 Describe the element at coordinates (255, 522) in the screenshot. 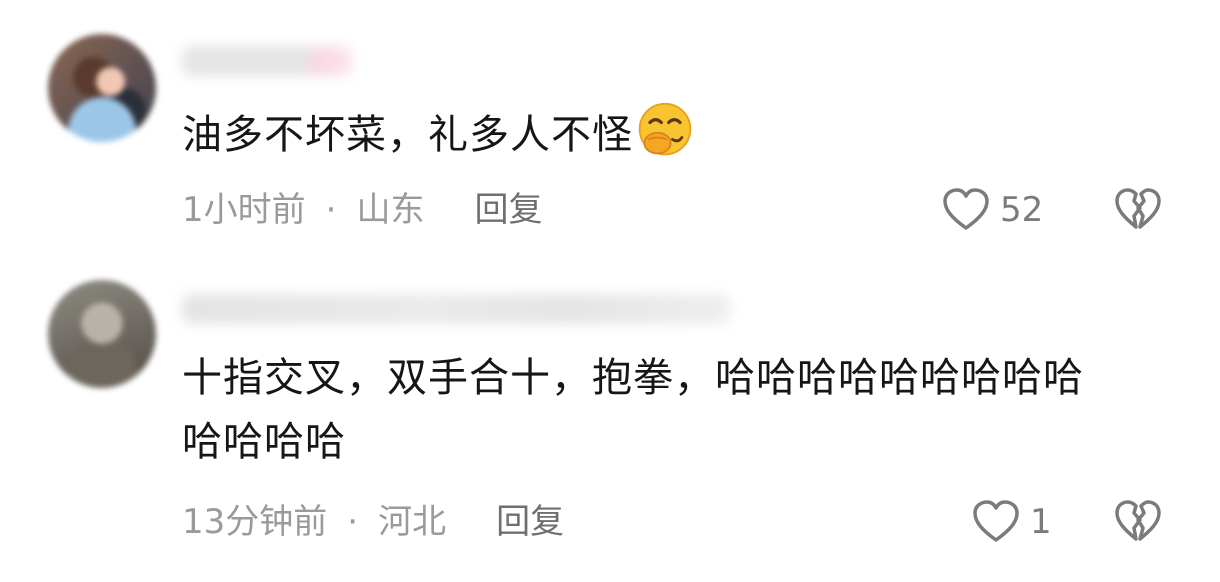

I see `comment-time: 13分钟前` at that location.